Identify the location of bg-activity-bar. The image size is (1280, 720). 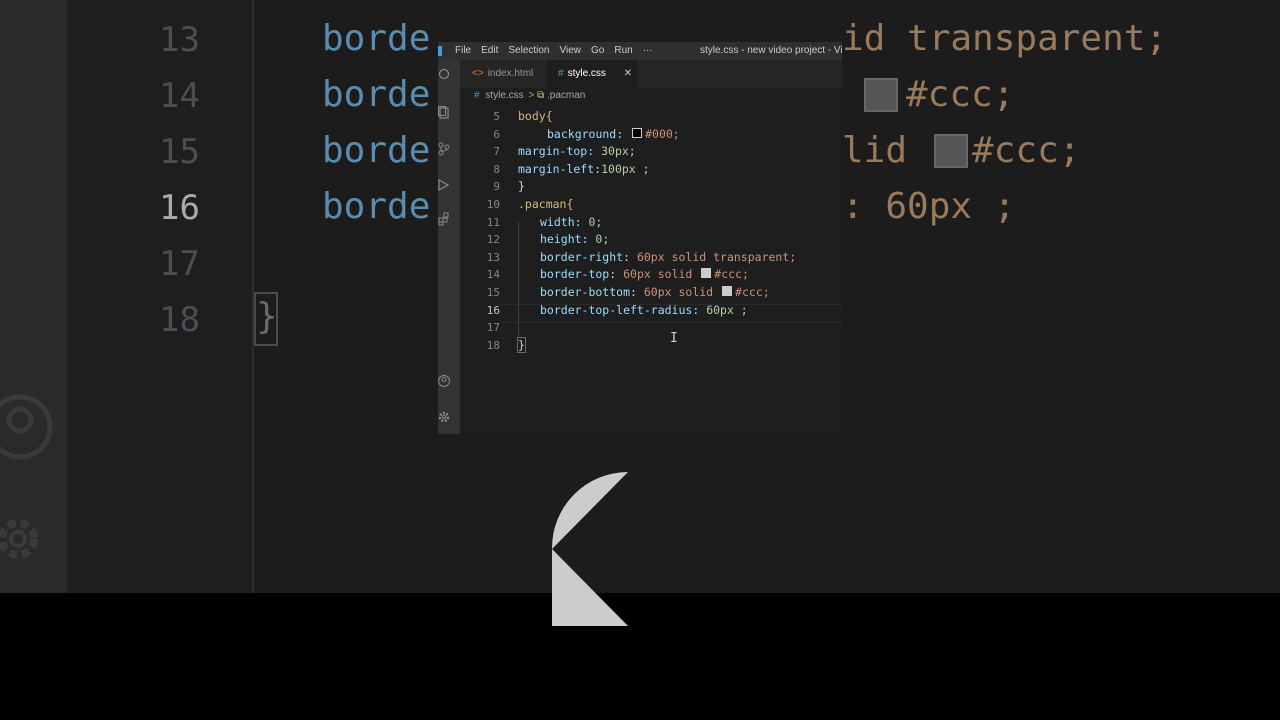
(33, 296).